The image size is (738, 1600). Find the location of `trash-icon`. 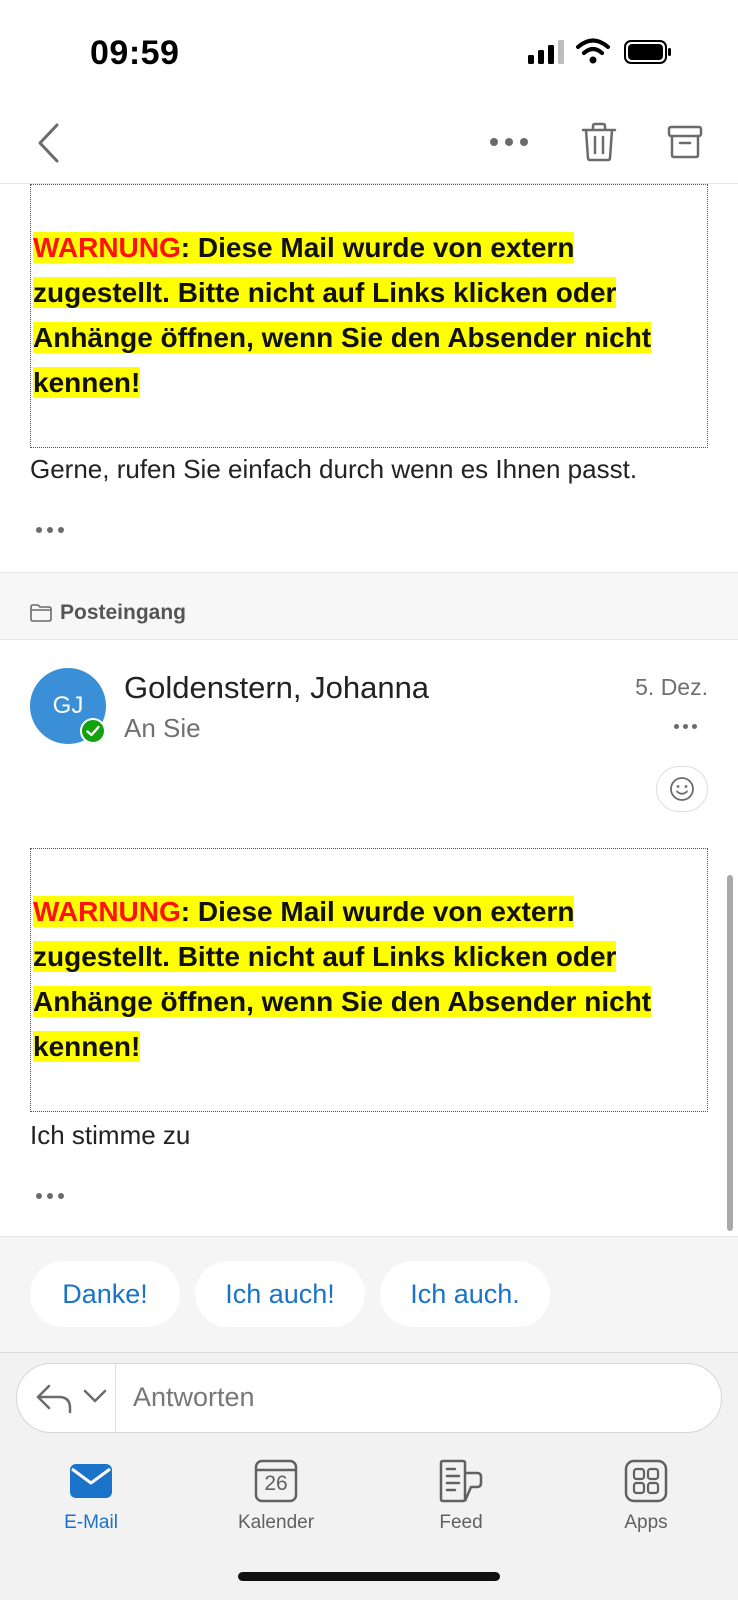

trash-icon is located at coordinates (599, 142).